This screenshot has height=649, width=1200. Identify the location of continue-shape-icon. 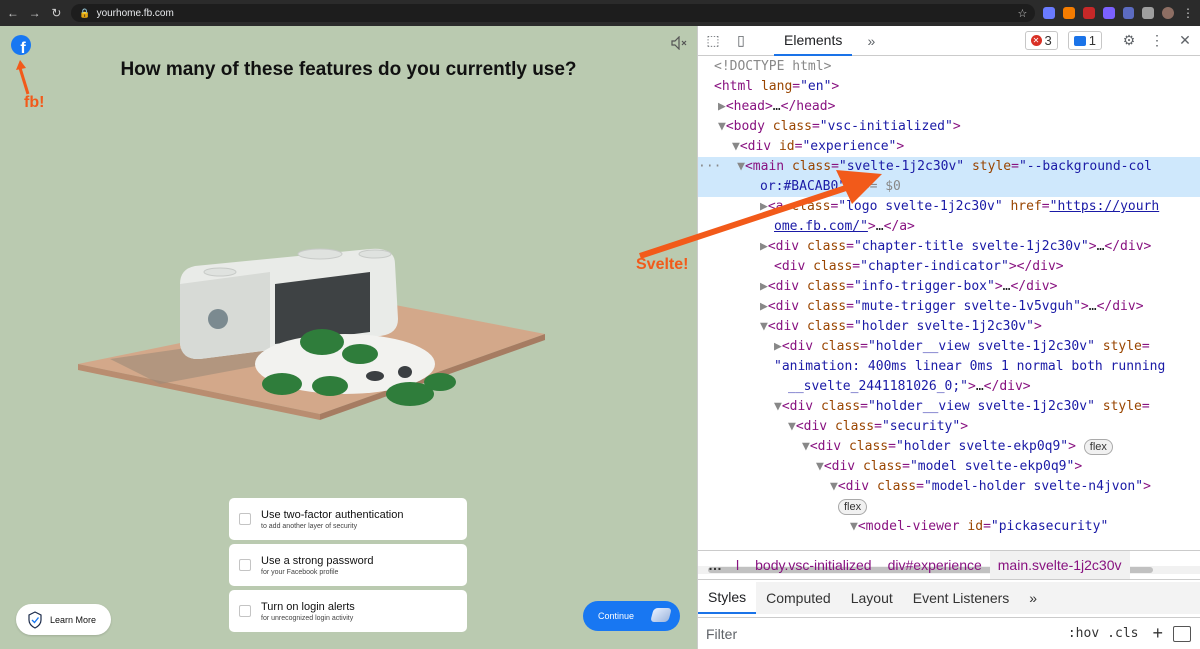
(661, 615).